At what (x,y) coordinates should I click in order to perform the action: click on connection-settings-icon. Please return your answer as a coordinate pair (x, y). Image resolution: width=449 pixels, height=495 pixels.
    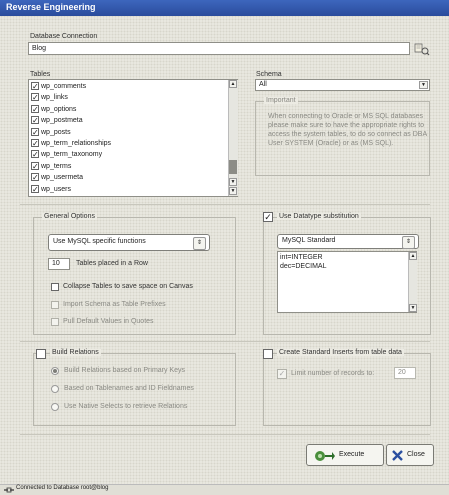
    Looking at the image, I should click on (422, 49).